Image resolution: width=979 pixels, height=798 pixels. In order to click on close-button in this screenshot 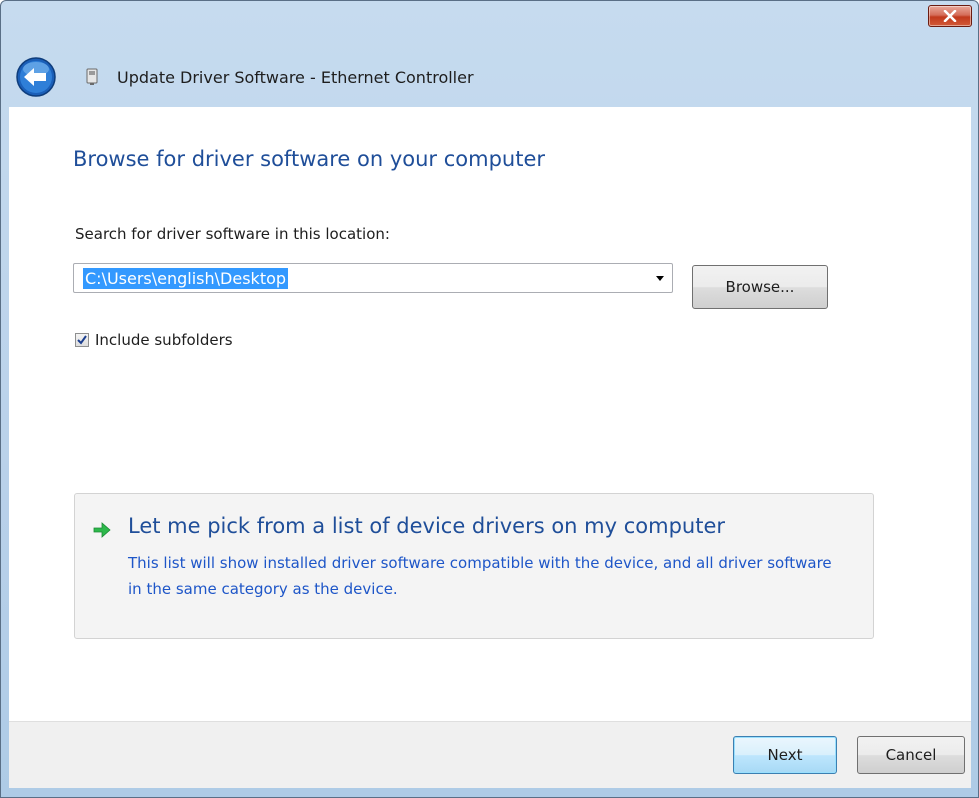, I will do `click(950, 16)`.